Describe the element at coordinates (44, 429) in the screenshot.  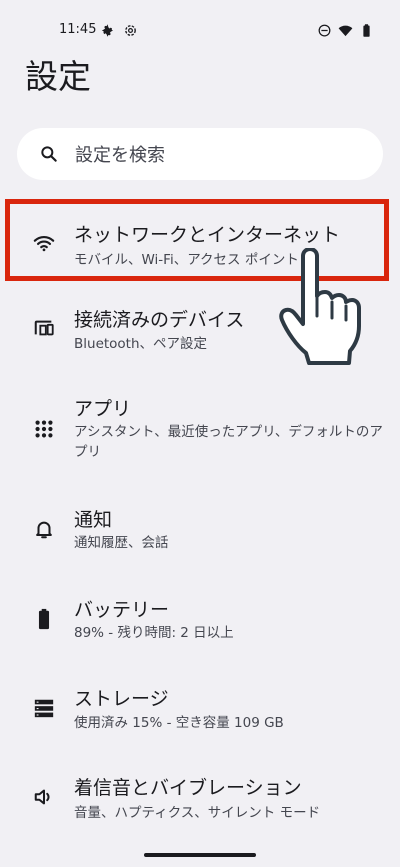
I see `apps-grid-icon` at that location.